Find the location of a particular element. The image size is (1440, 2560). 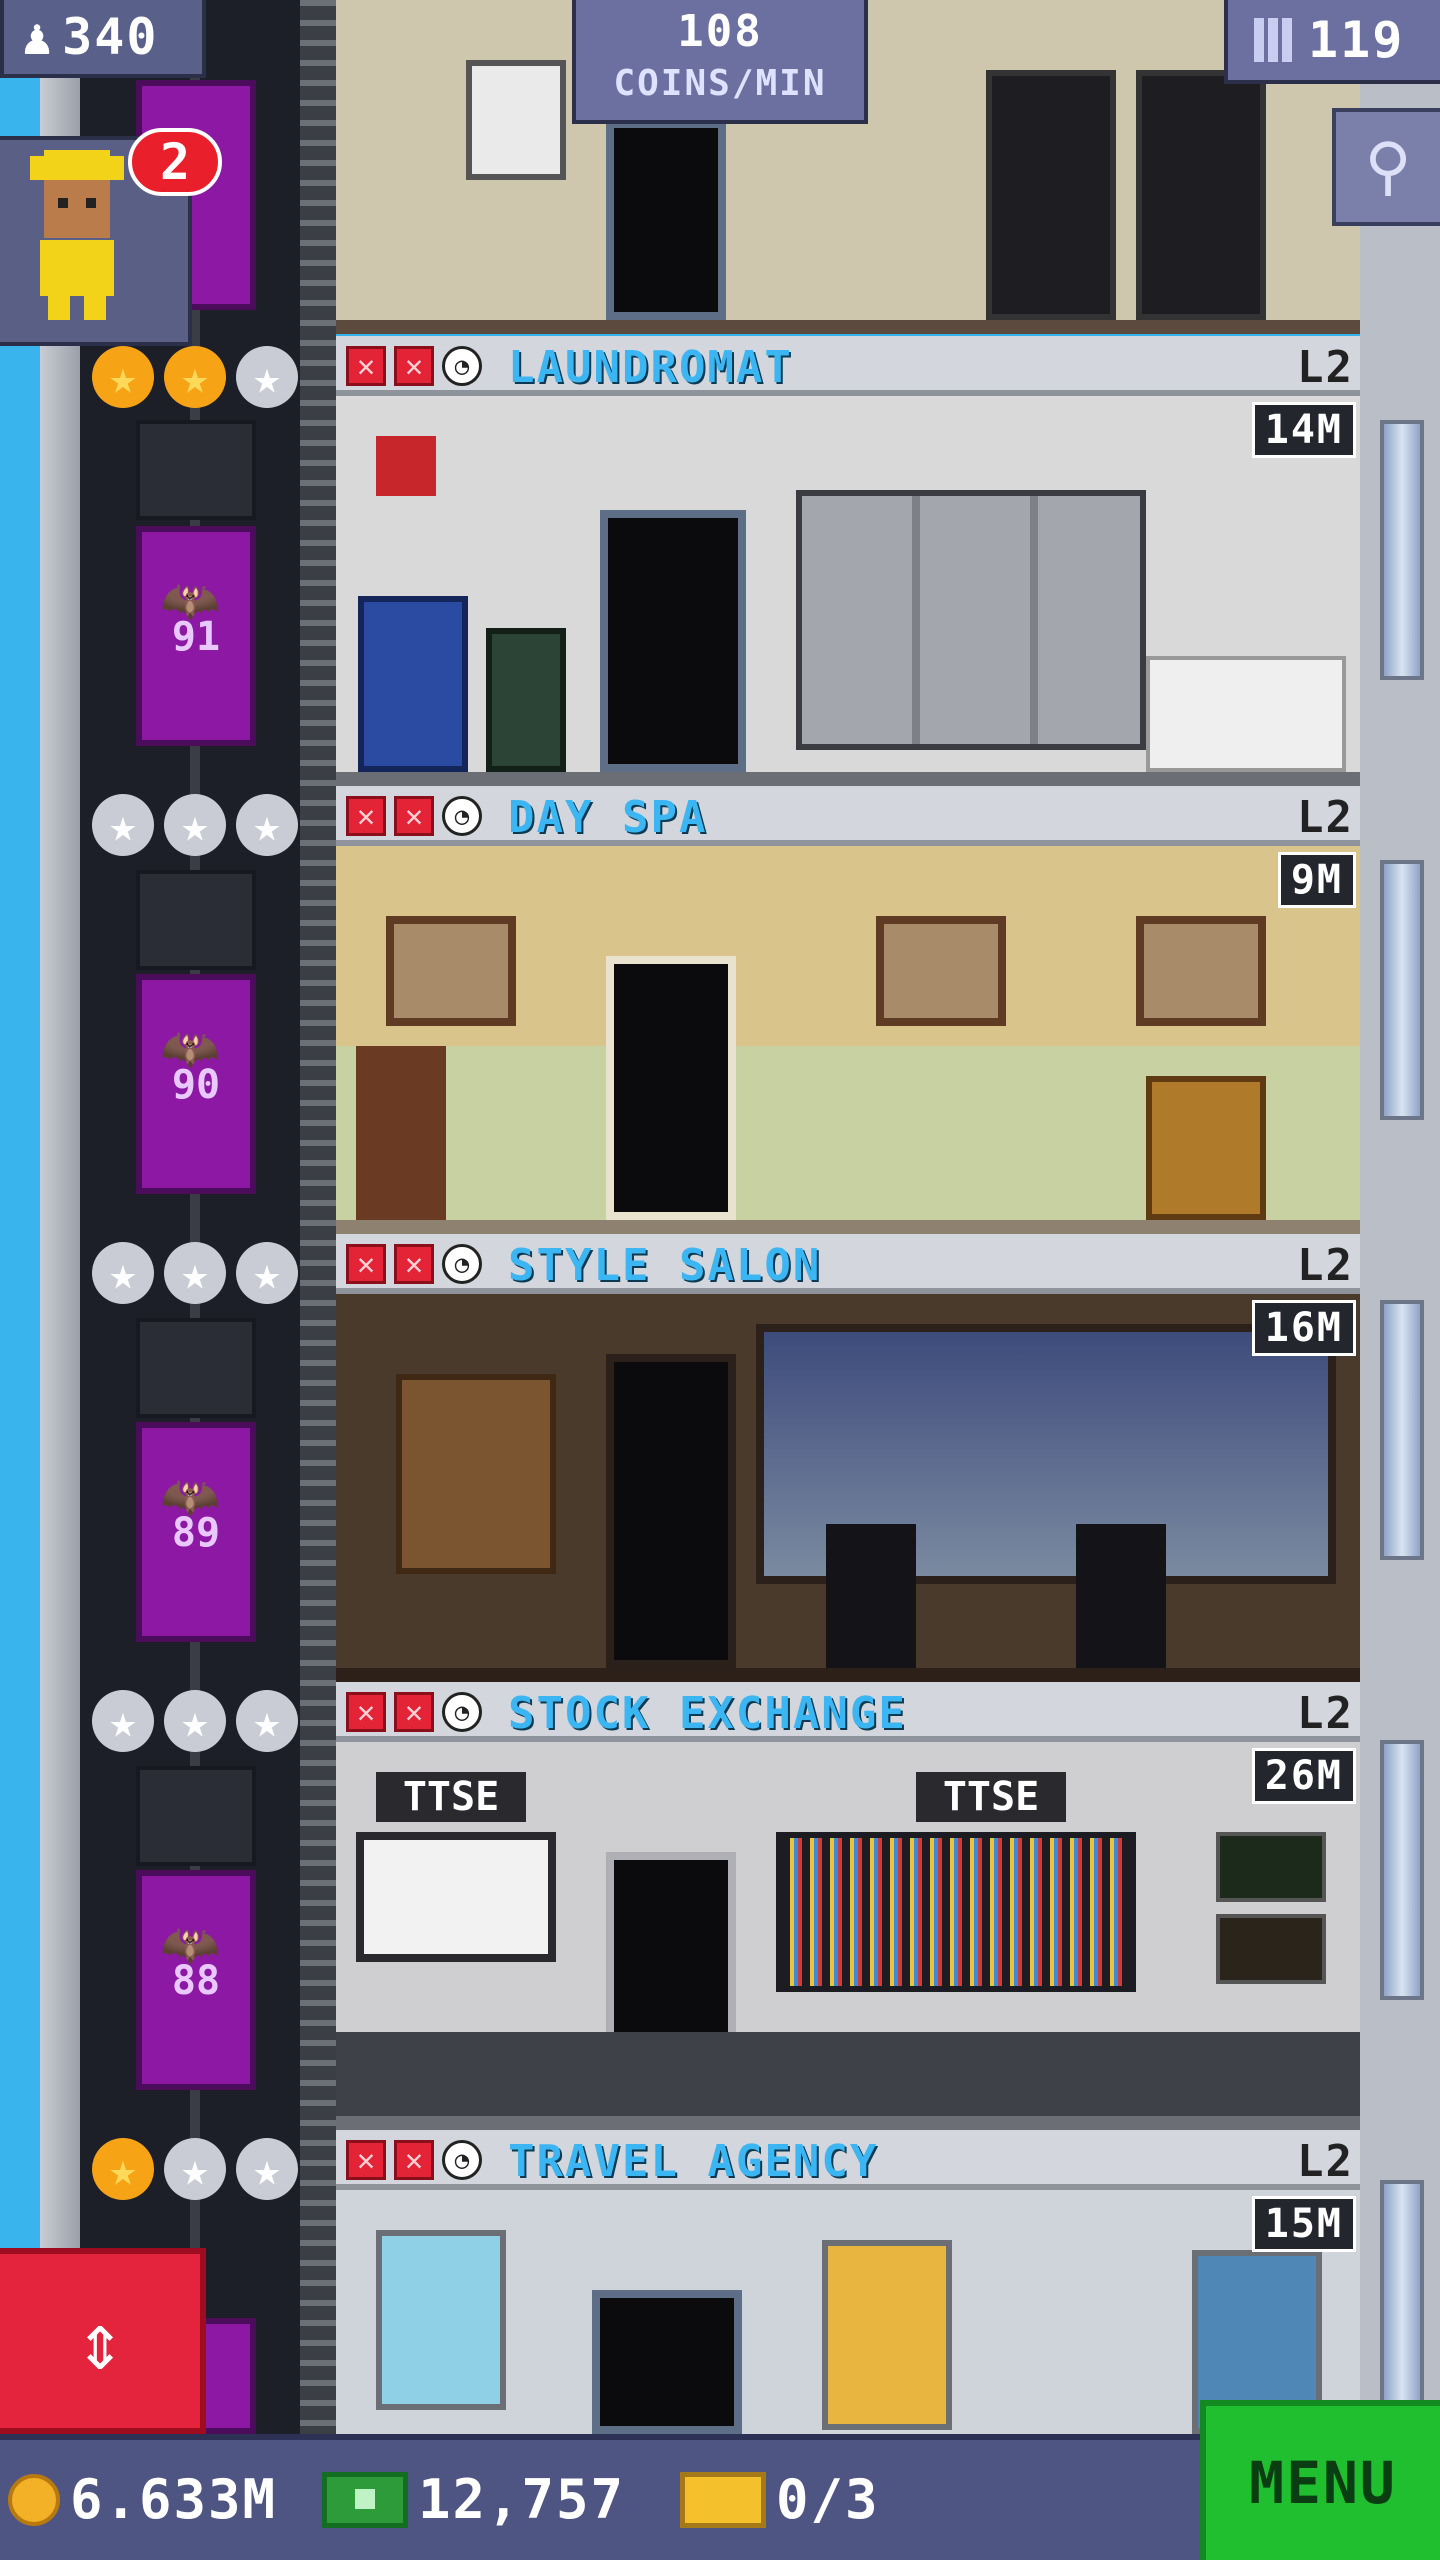

bux-value: 12,757 is located at coordinates (522, 2499).